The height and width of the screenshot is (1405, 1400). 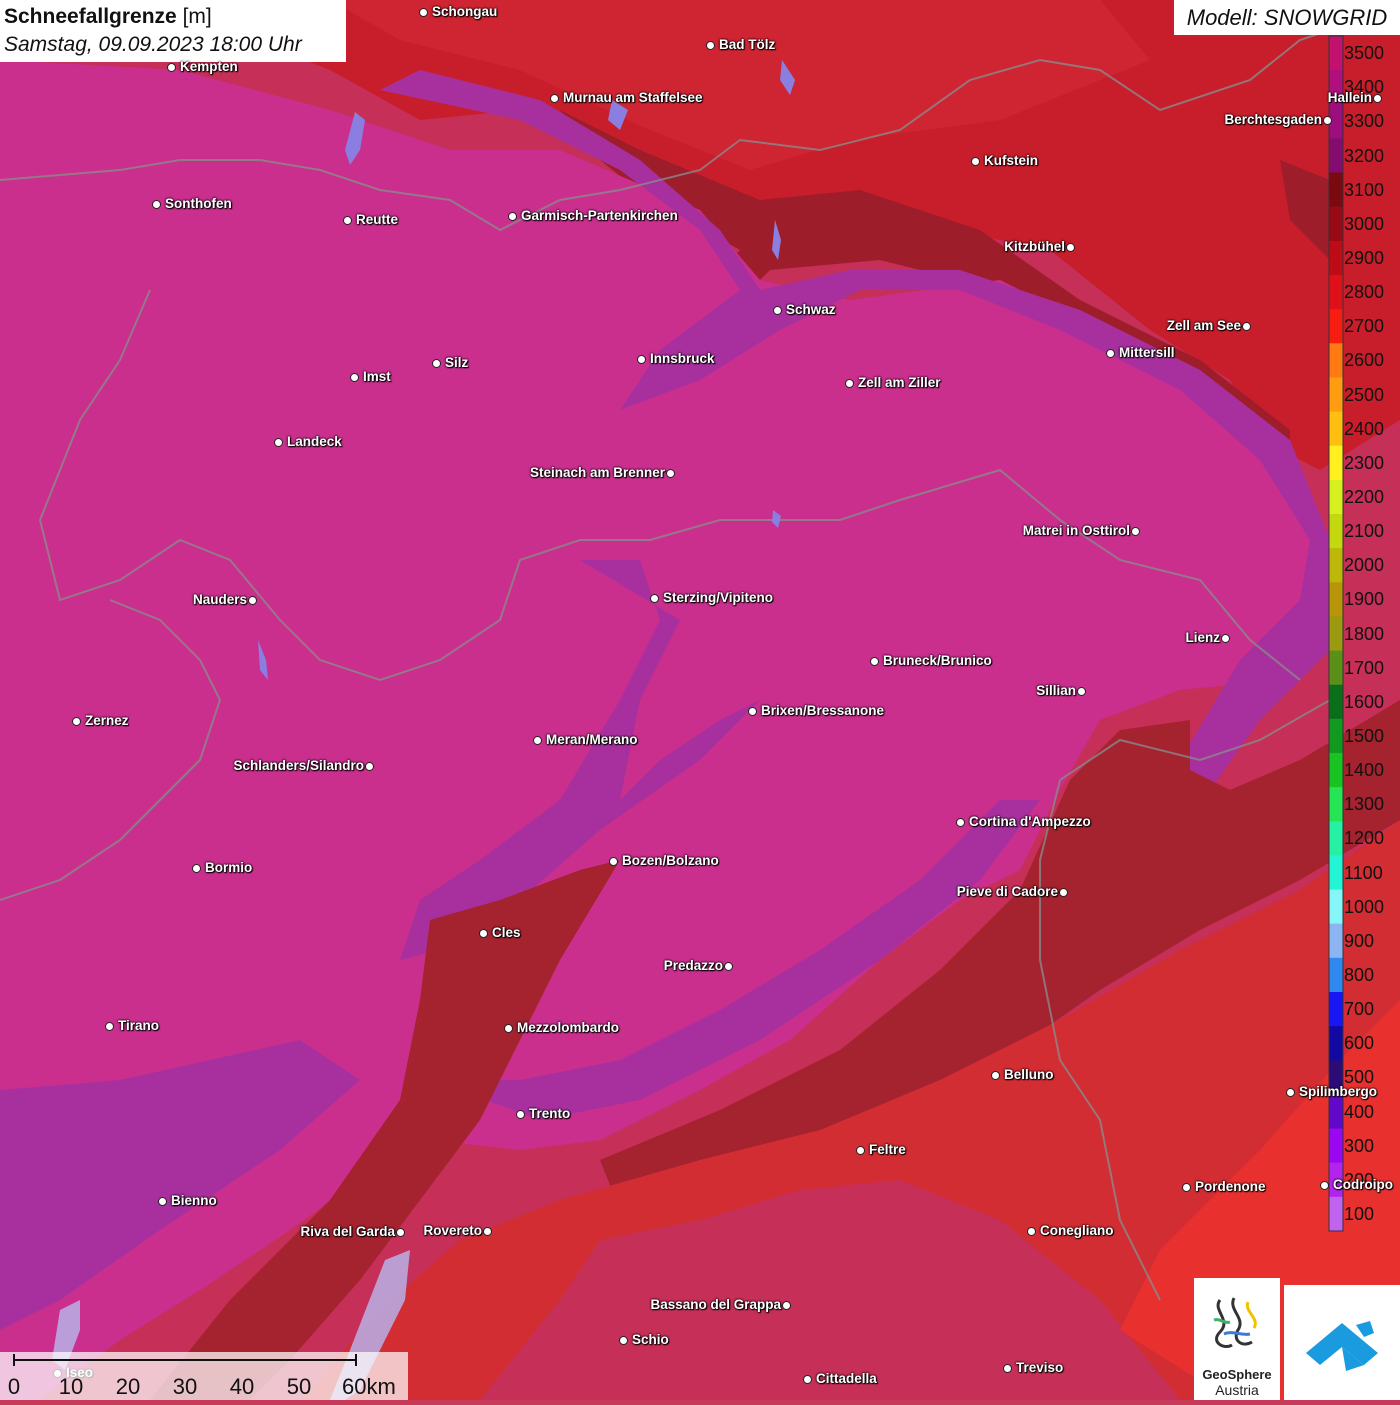 What do you see at coordinates (506, 933) in the screenshot?
I see `city-label: Cles` at bounding box center [506, 933].